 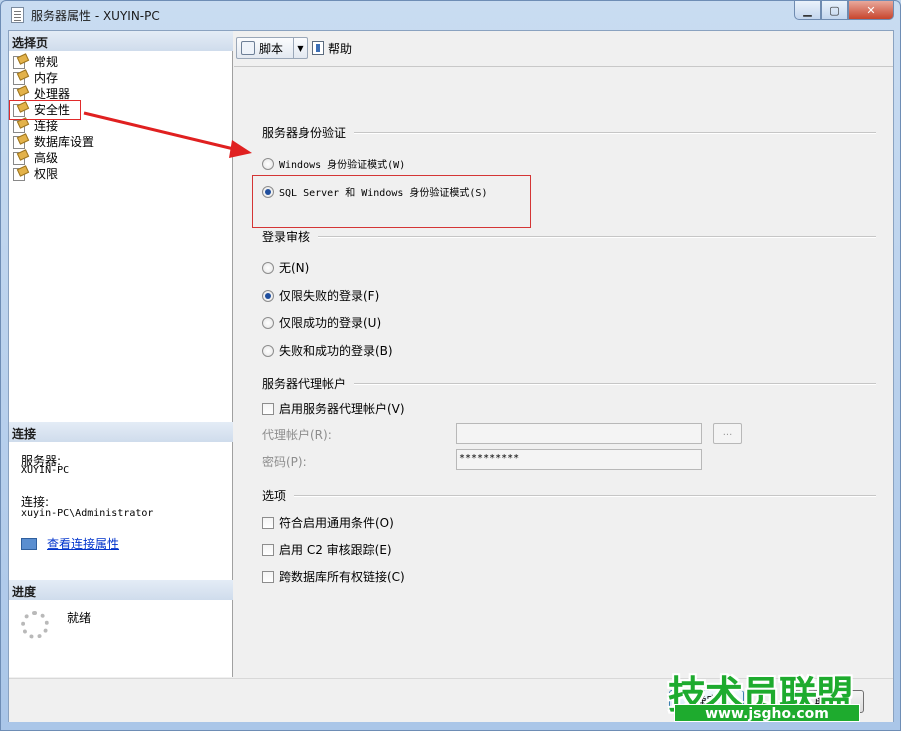 I want to click on page-item-general: 常规, so click(x=53, y=61).